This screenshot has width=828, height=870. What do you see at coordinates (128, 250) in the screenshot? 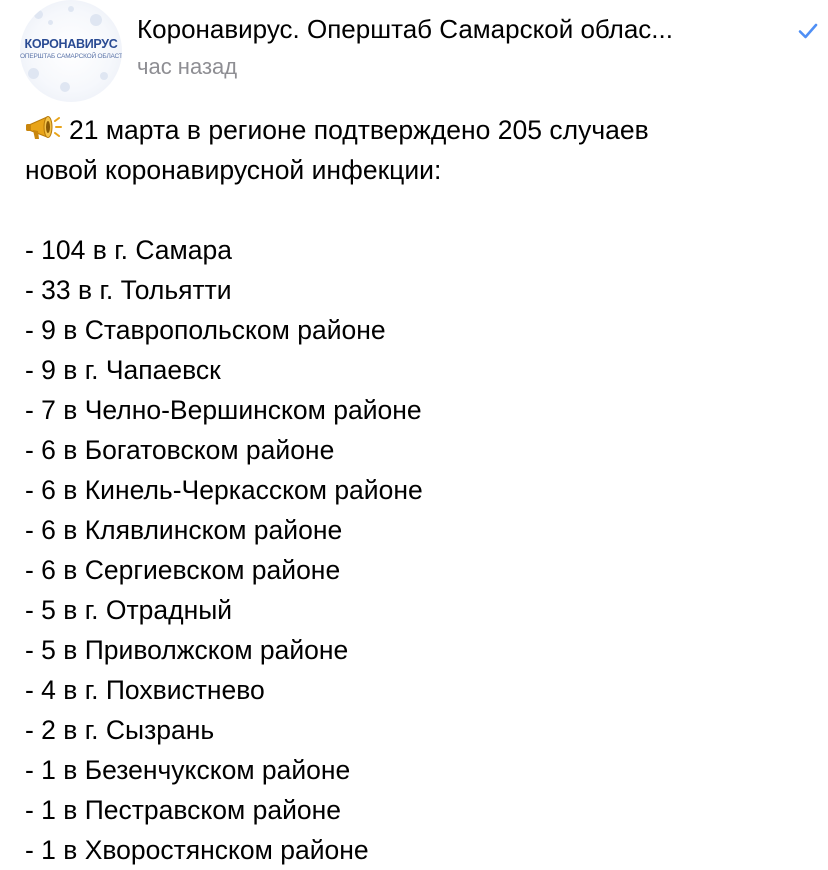
I see `list-item: - 104 в г. Самара` at bounding box center [128, 250].